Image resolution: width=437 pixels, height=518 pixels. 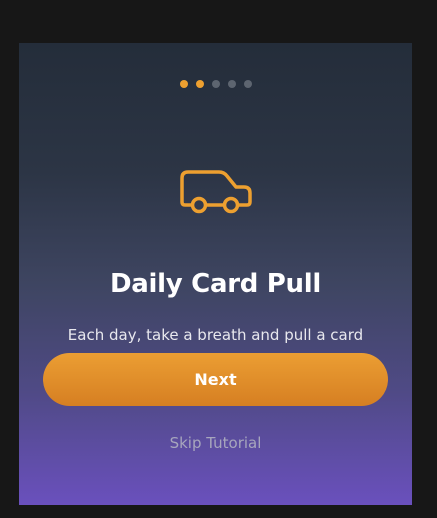 What do you see at coordinates (215, 335) in the screenshot?
I see `page-description: Each day, take a breath and pull a card` at bounding box center [215, 335].